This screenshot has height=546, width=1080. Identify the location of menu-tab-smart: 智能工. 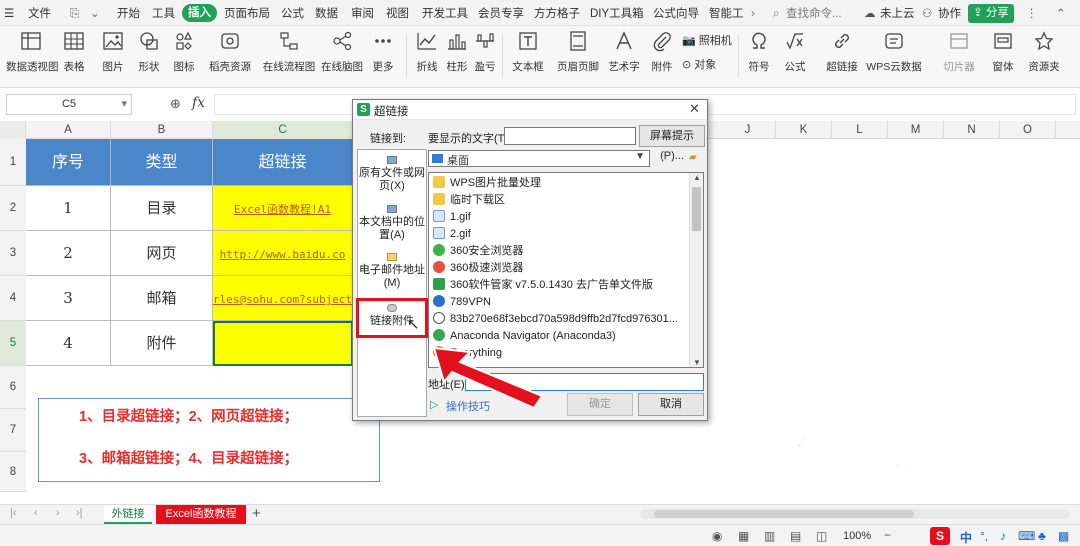
(726, 14).